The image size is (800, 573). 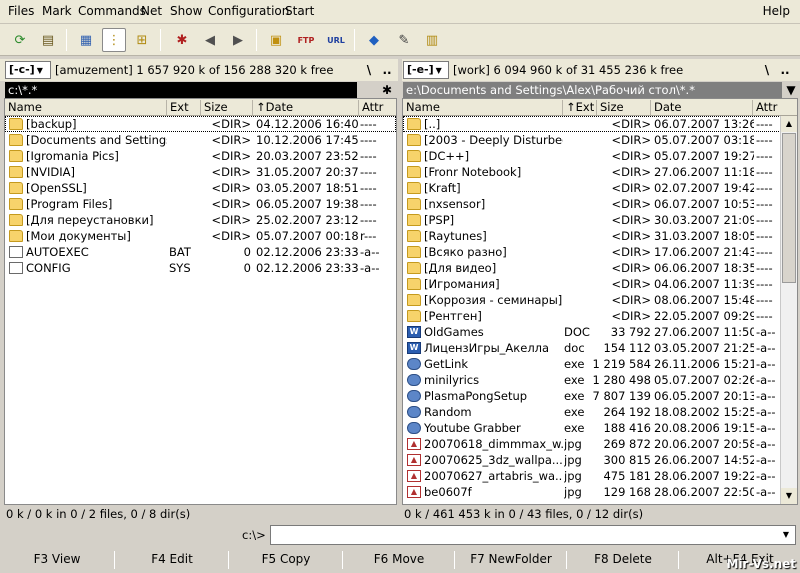 I want to click on menu-files: Files, so click(x=21, y=11).